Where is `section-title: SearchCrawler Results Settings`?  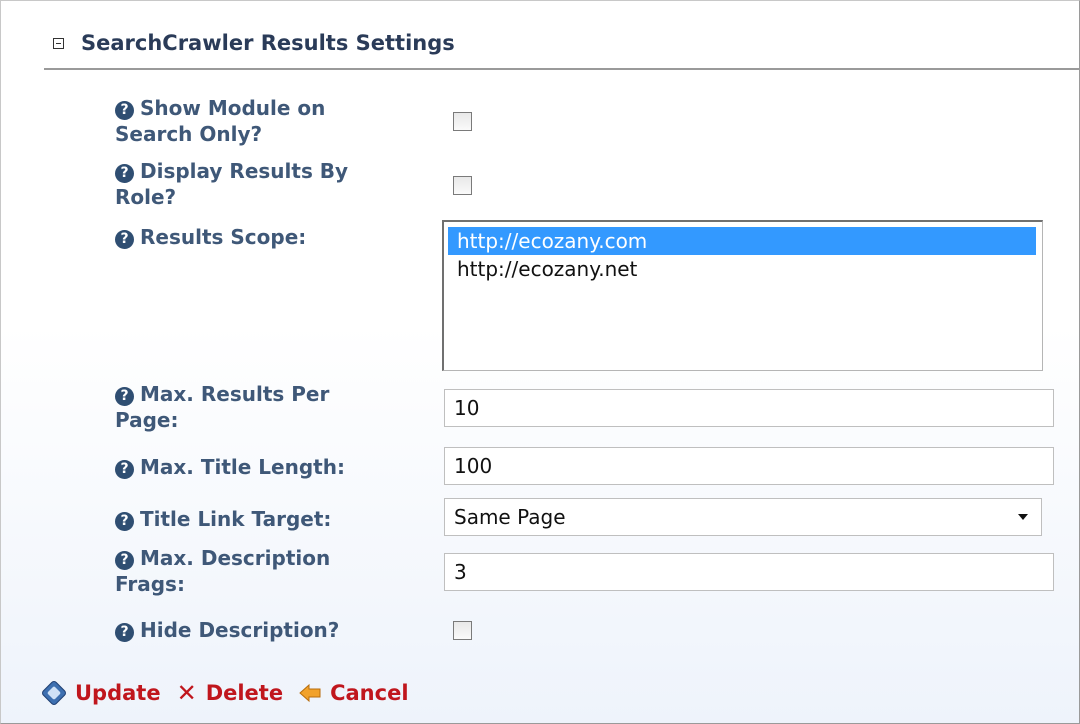 section-title: SearchCrawler Results Settings is located at coordinates (268, 43).